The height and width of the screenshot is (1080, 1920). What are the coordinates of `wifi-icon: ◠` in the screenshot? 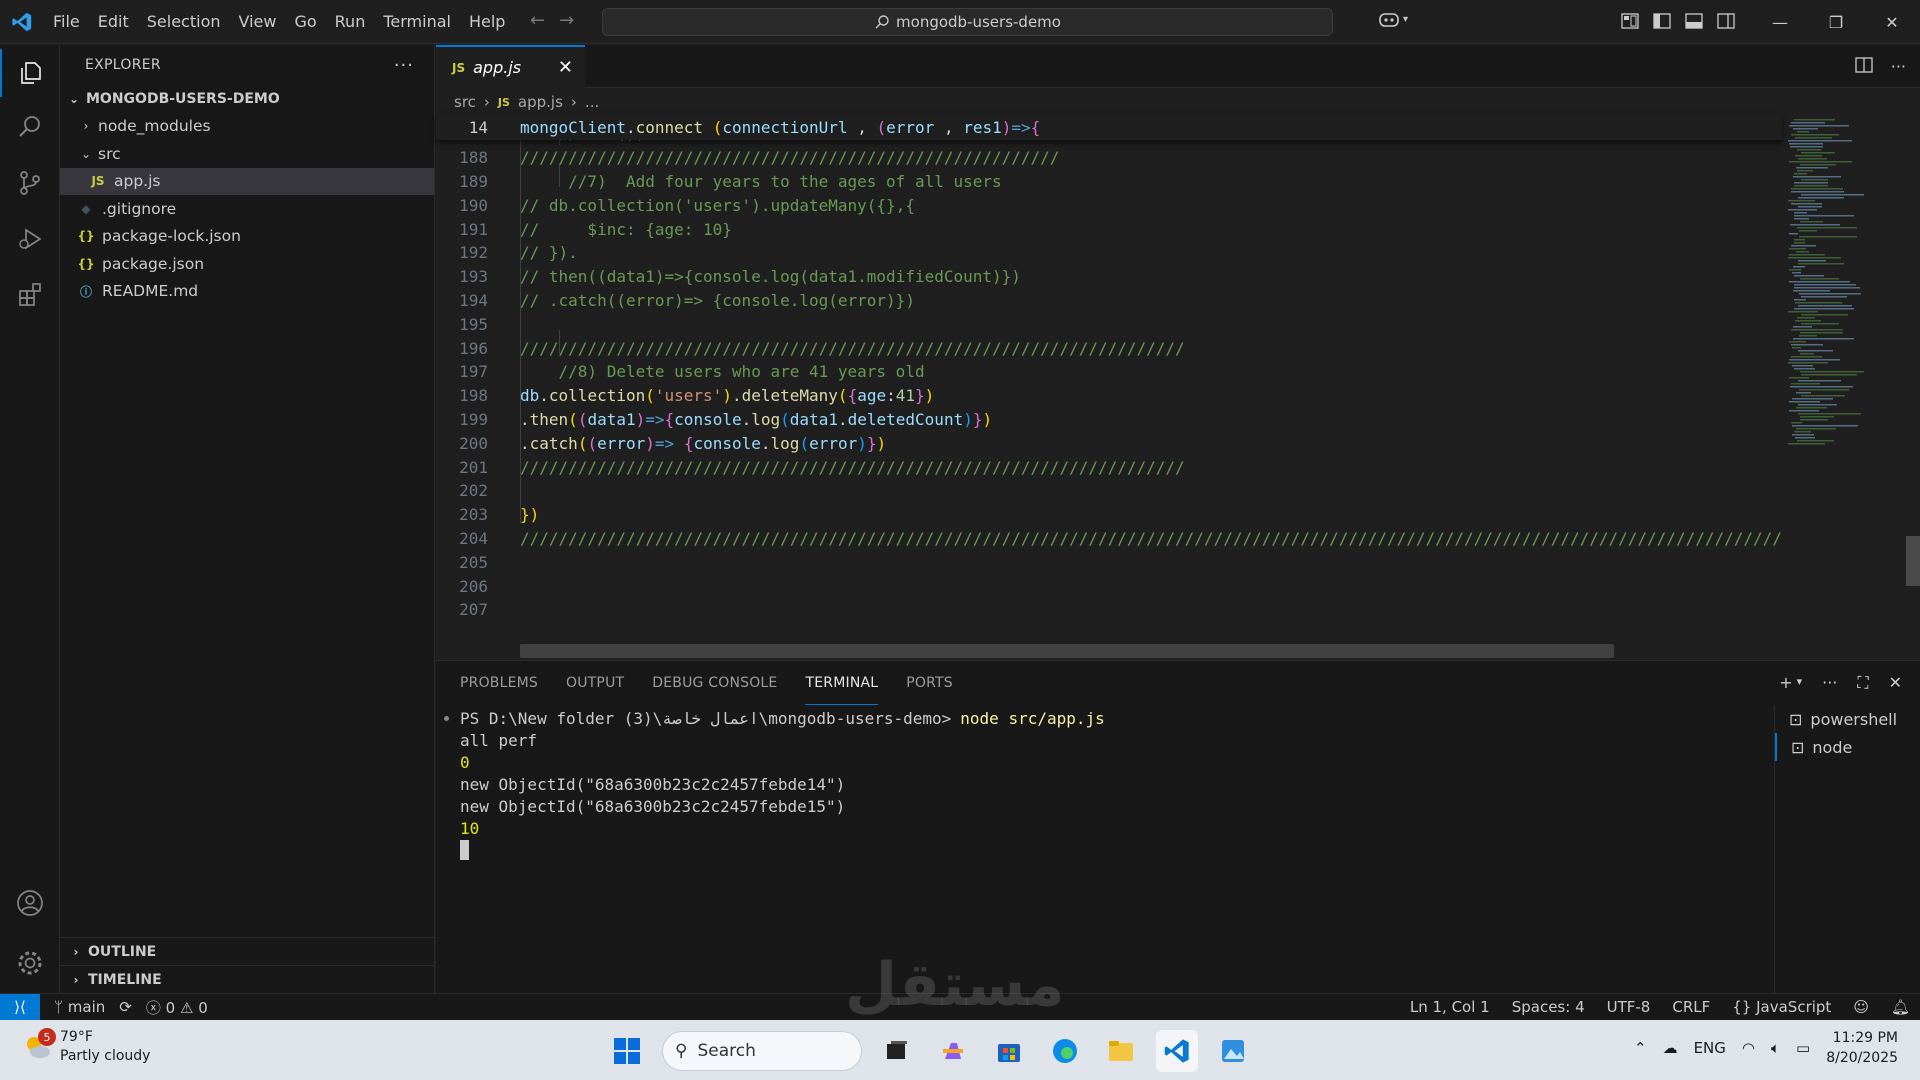 It's located at (1748, 1048).